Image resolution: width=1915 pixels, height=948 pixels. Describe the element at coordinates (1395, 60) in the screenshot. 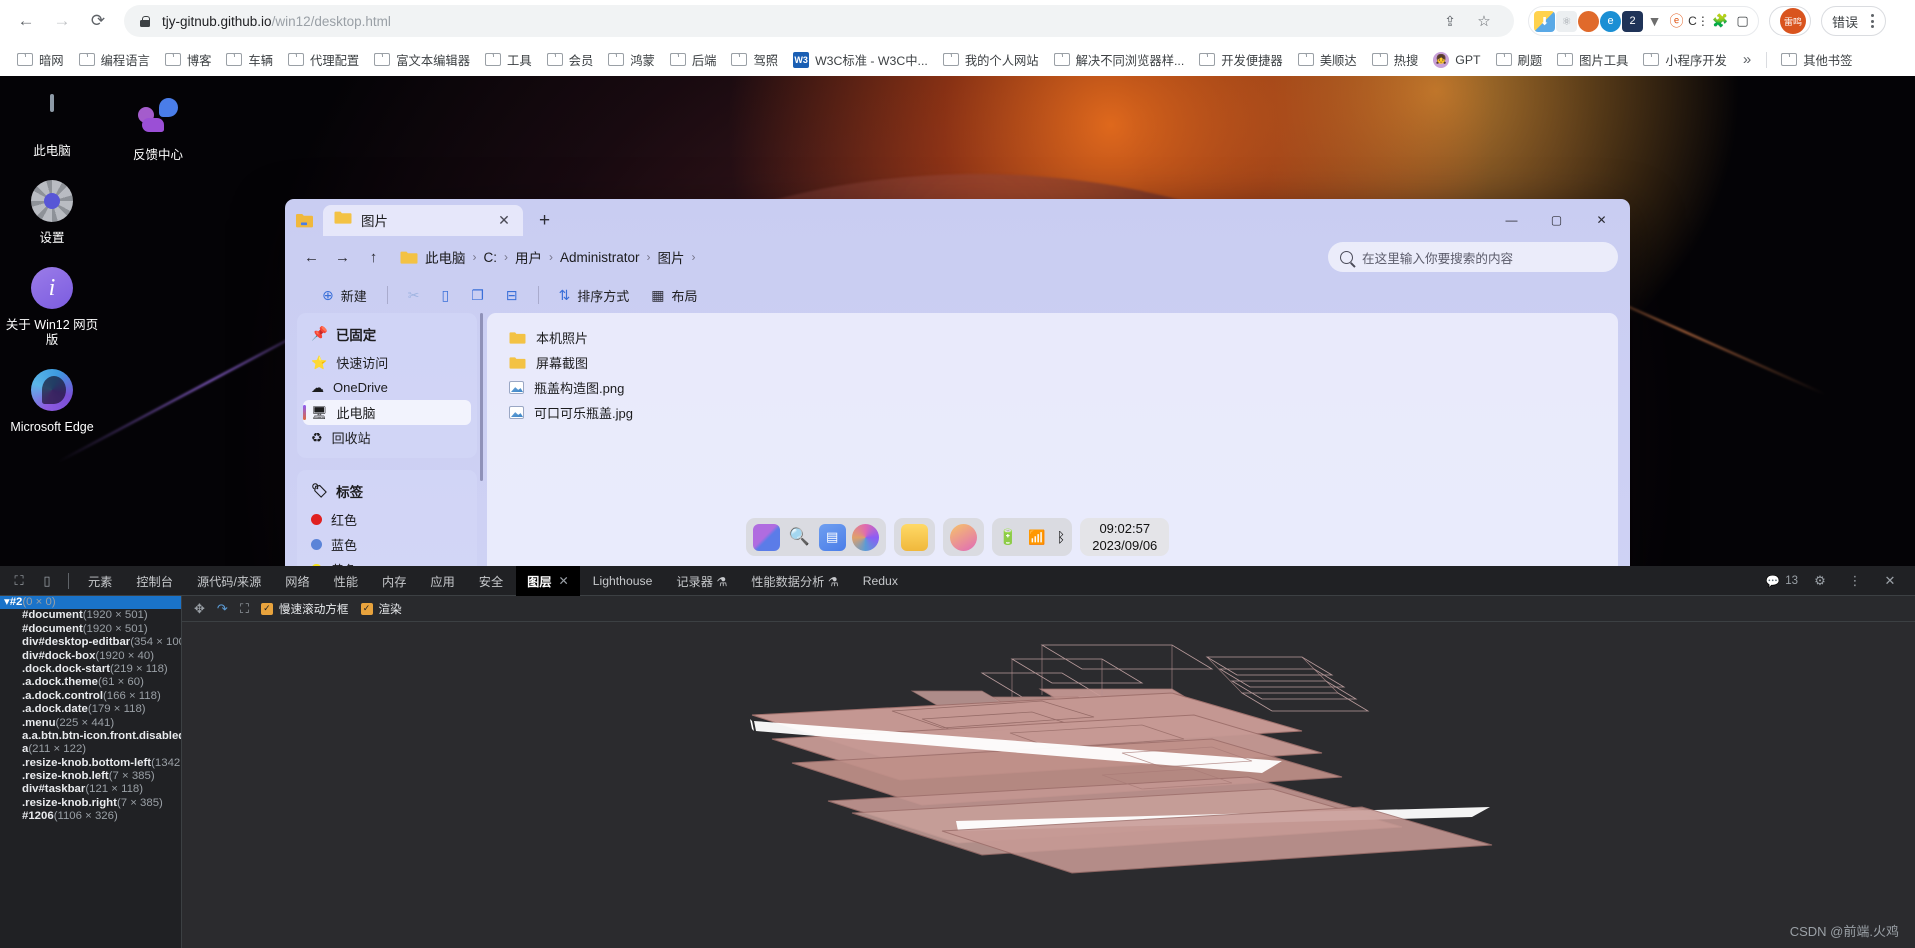

I see `bookmark-item: 热搜` at that location.